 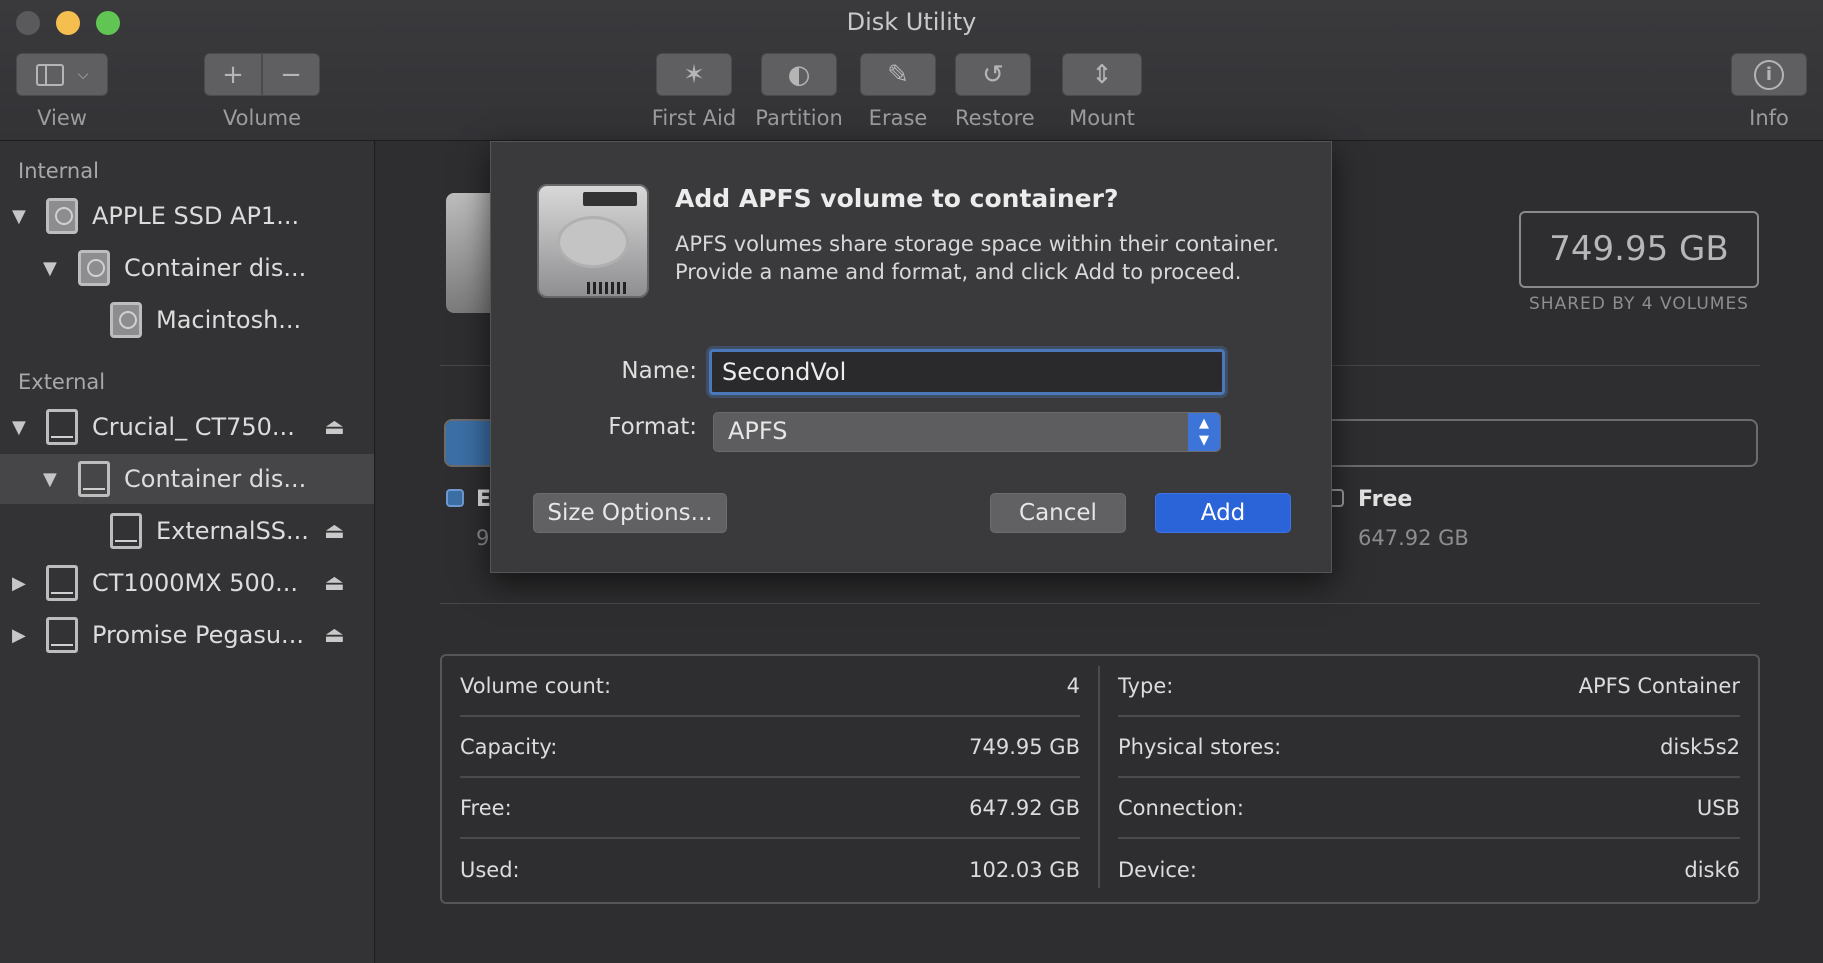 I want to click on info-label: Info, so click(x=1769, y=118).